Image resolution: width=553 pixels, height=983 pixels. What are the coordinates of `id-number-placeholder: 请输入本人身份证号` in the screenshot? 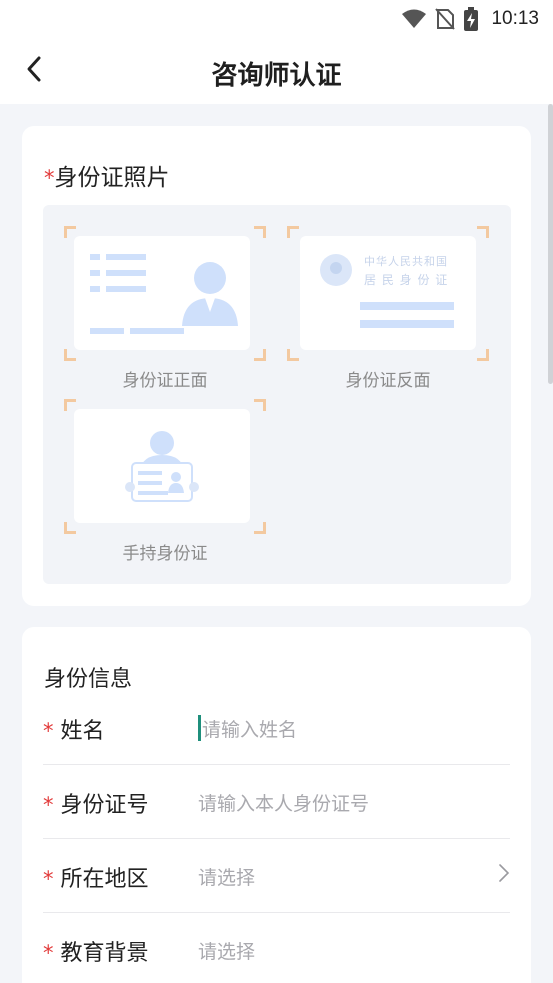 It's located at (284, 804).